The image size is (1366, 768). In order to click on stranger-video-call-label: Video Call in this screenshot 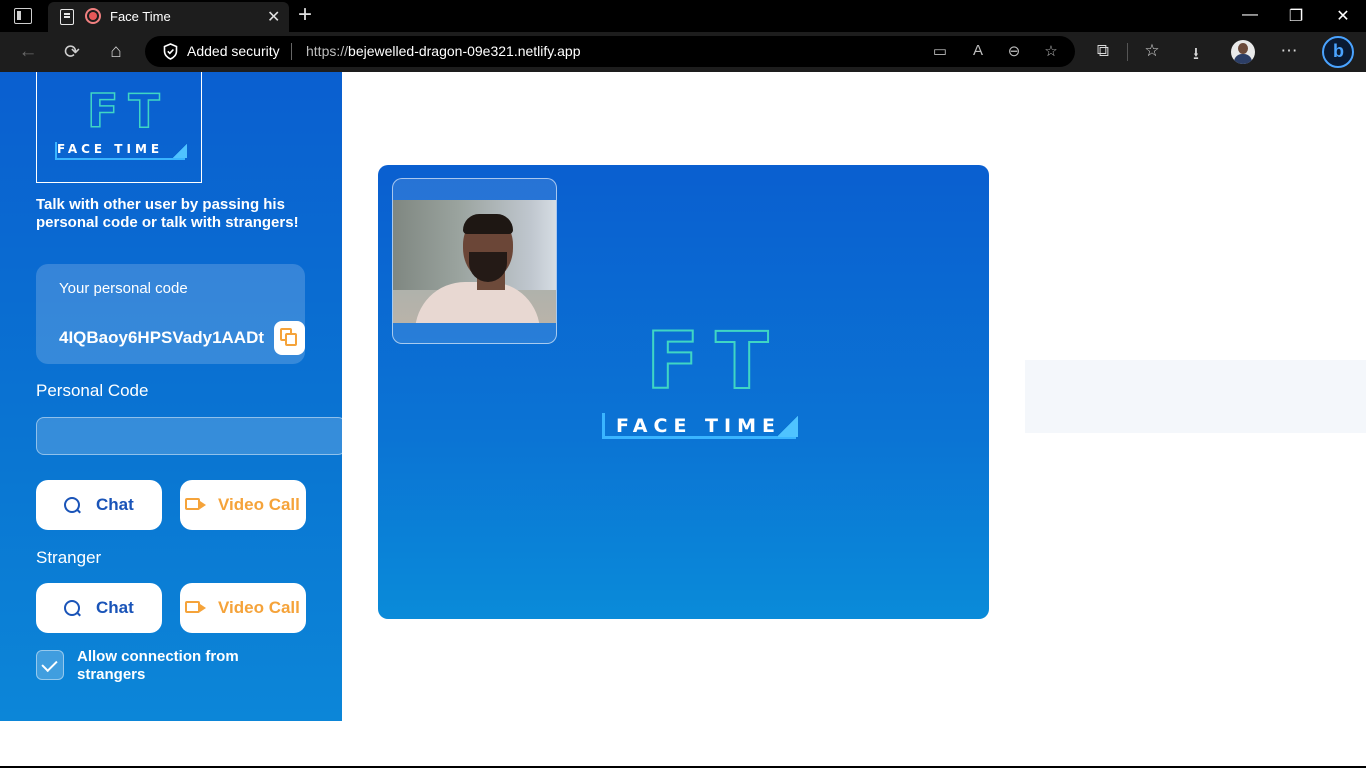, I will do `click(259, 607)`.